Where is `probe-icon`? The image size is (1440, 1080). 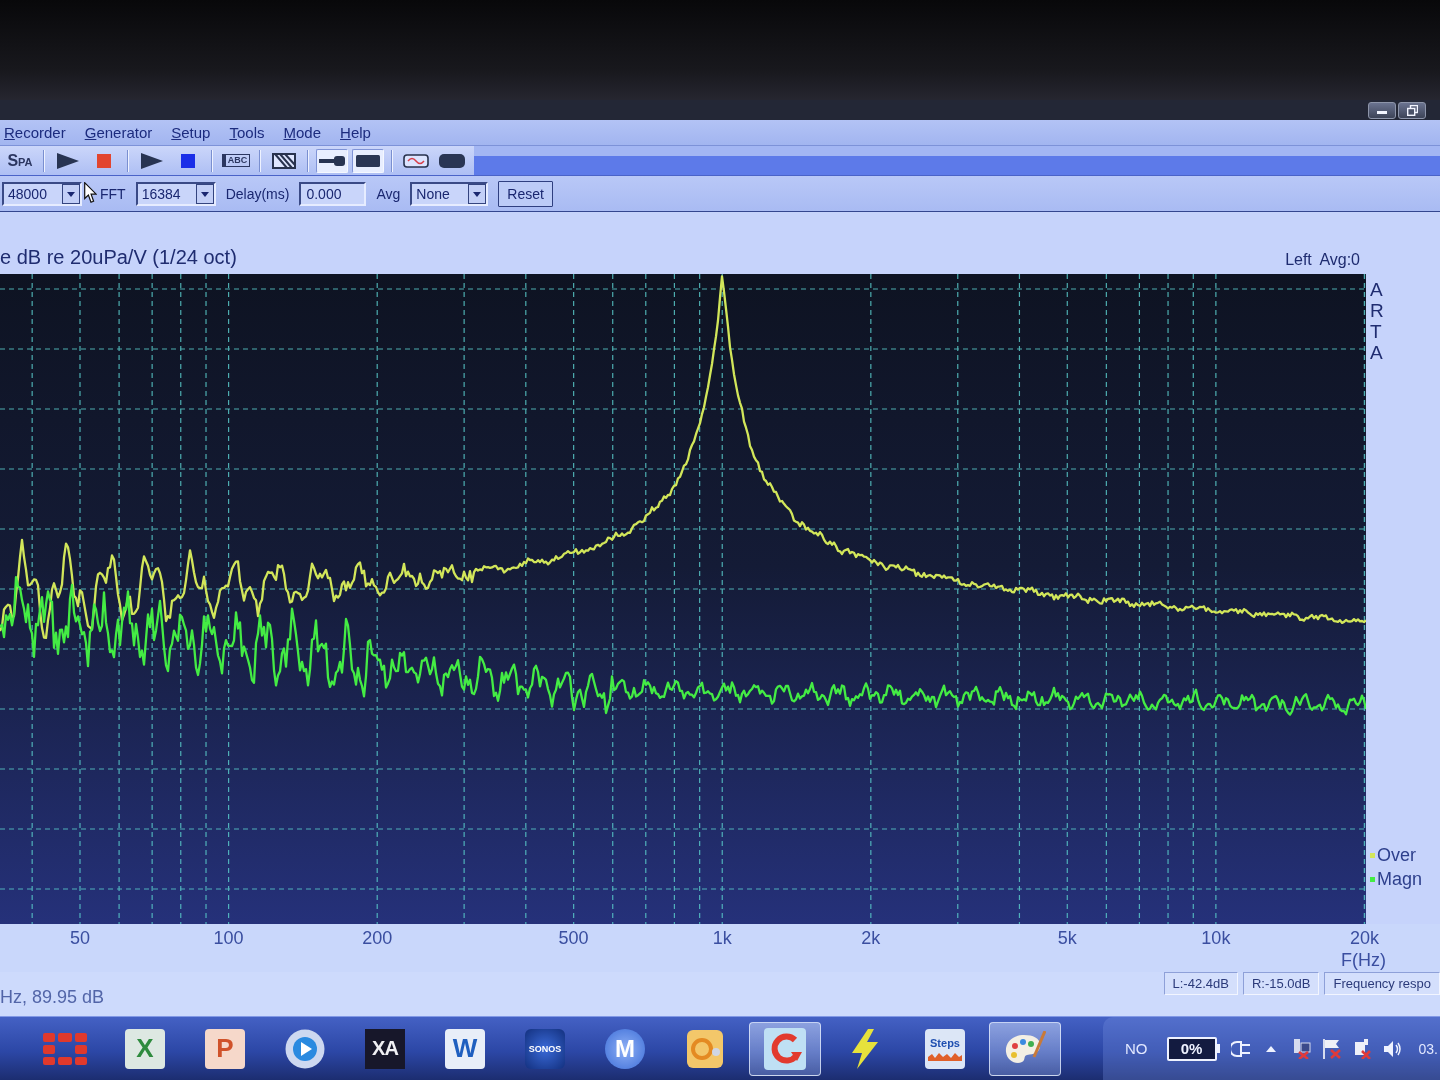
probe-icon is located at coordinates (332, 160).